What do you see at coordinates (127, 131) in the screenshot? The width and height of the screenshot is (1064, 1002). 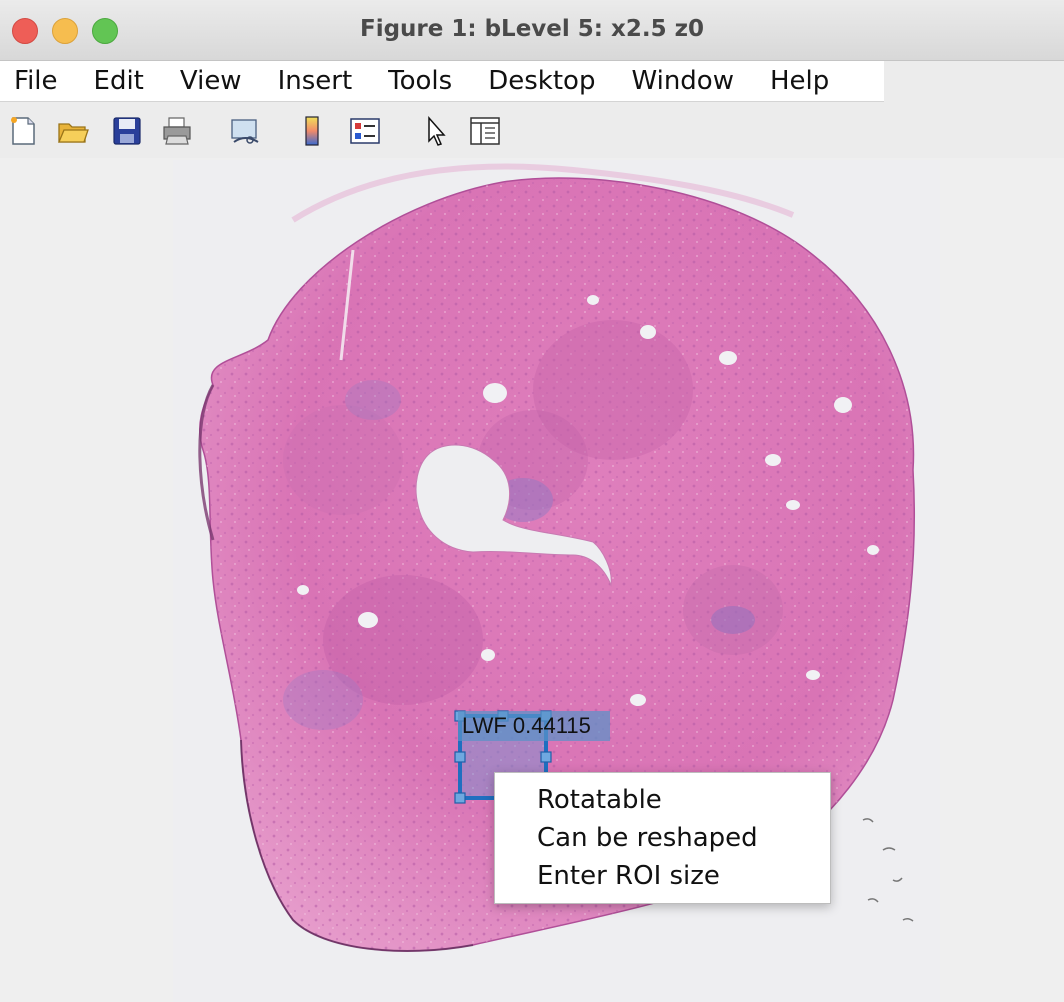 I see `save-icon` at bounding box center [127, 131].